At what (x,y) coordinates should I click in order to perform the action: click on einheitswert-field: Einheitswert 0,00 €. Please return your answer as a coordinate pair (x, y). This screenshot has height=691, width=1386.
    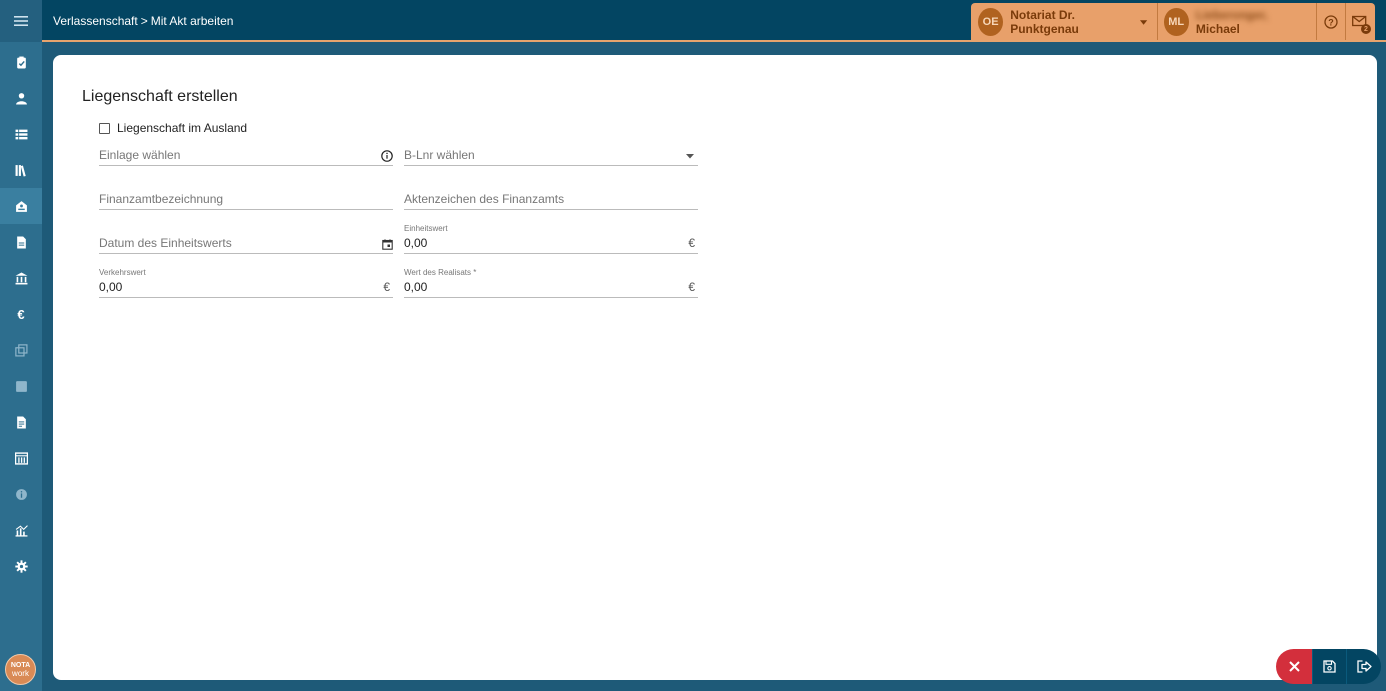
    Looking at the image, I should click on (551, 239).